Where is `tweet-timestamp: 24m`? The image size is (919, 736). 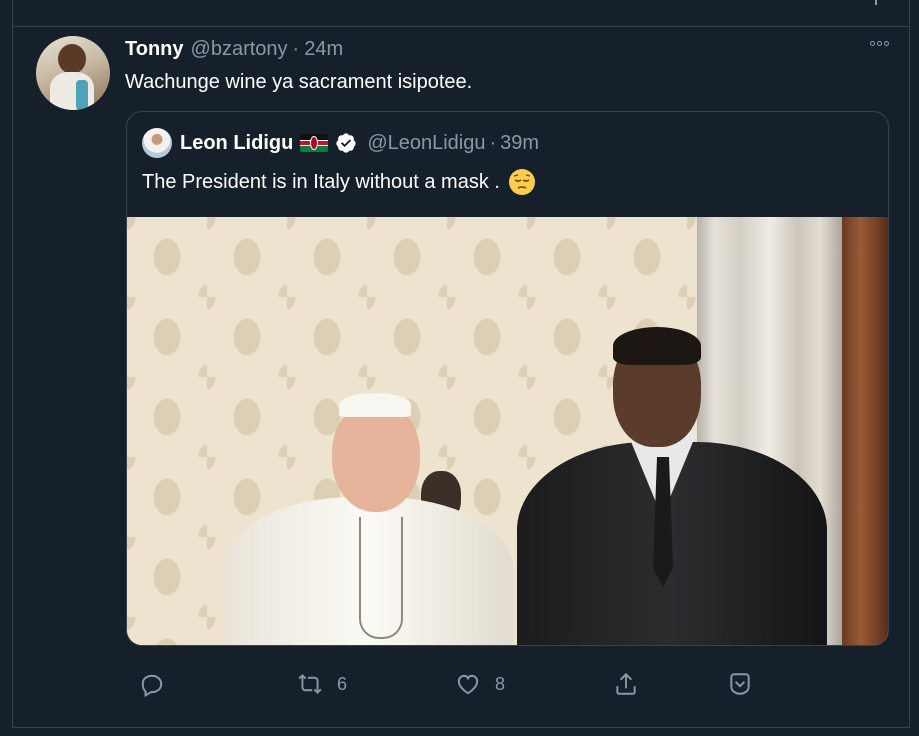
tweet-timestamp: 24m is located at coordinates (323, 49).